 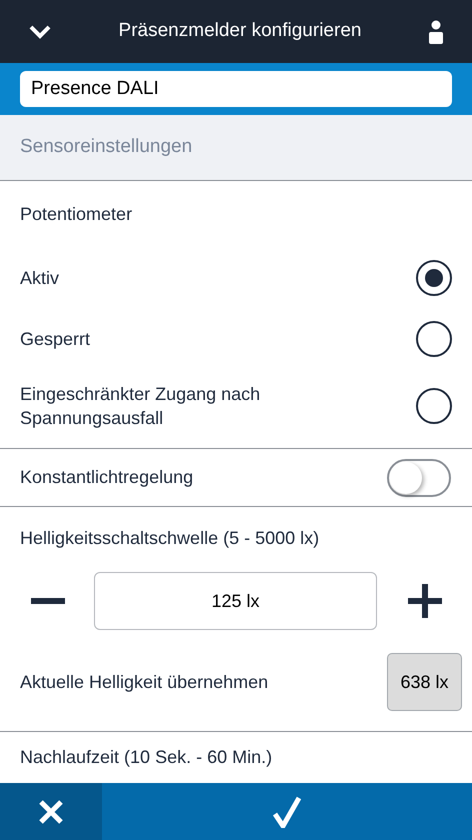 I want to click on setting-label: Aktuelle Helligkeit übernehmen, so click(x=144, y=682).